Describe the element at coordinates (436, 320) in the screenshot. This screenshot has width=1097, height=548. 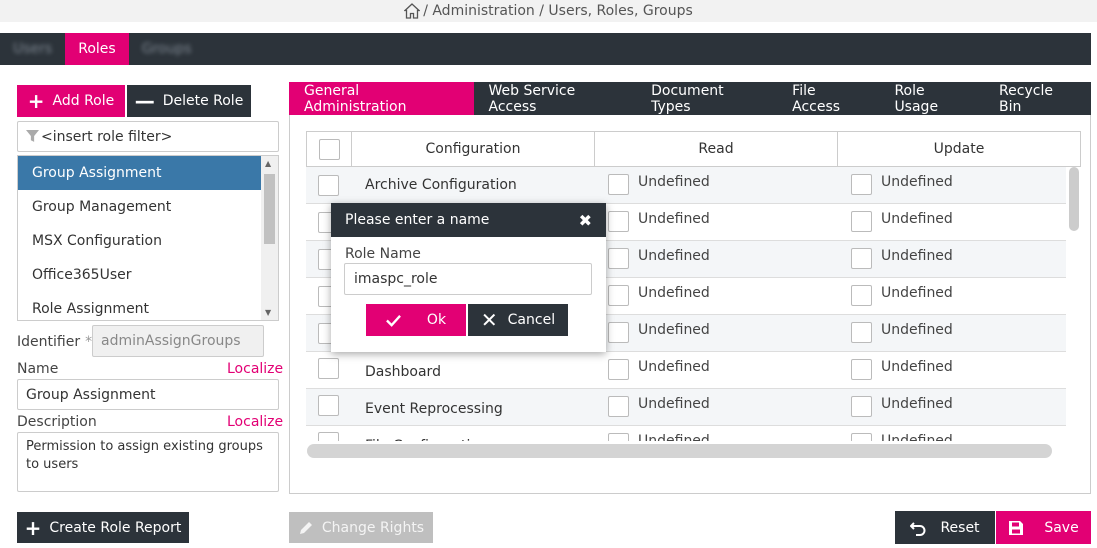
I see `ok-label: Ok` at that location.